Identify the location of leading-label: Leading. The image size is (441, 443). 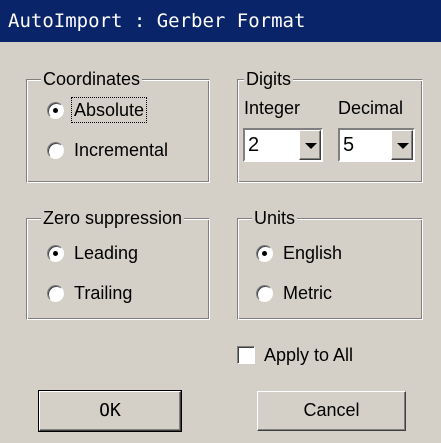
(106, 253).